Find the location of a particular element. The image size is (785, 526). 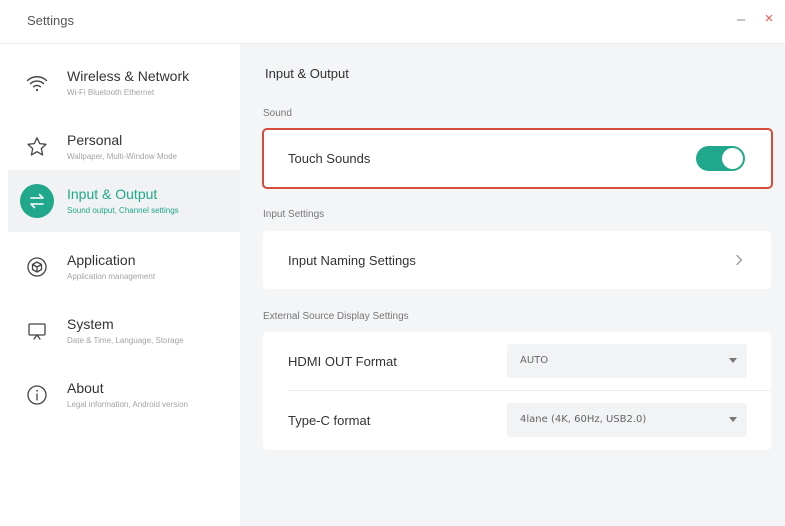

info-icon is located at coordinates (37, 395).